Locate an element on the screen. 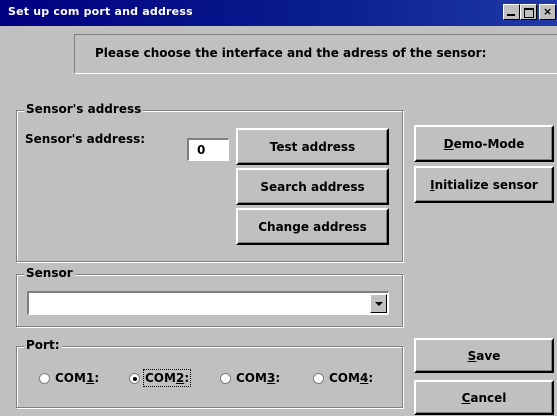  chevron-down-icon is located at coordinates (378, 303).